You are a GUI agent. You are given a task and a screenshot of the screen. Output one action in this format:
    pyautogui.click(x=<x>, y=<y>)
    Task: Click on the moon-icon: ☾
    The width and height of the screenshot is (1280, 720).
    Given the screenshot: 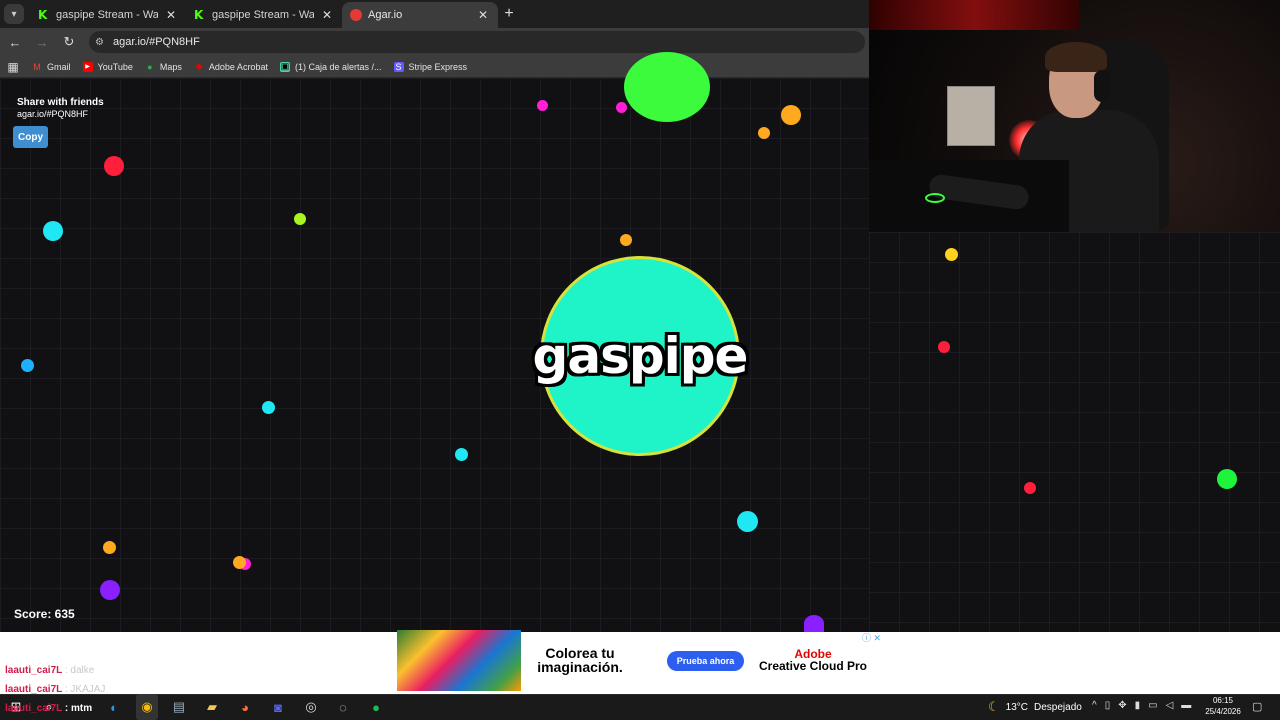 What is the action you would take?
    pyautogui.click(x=994, y=706)
    